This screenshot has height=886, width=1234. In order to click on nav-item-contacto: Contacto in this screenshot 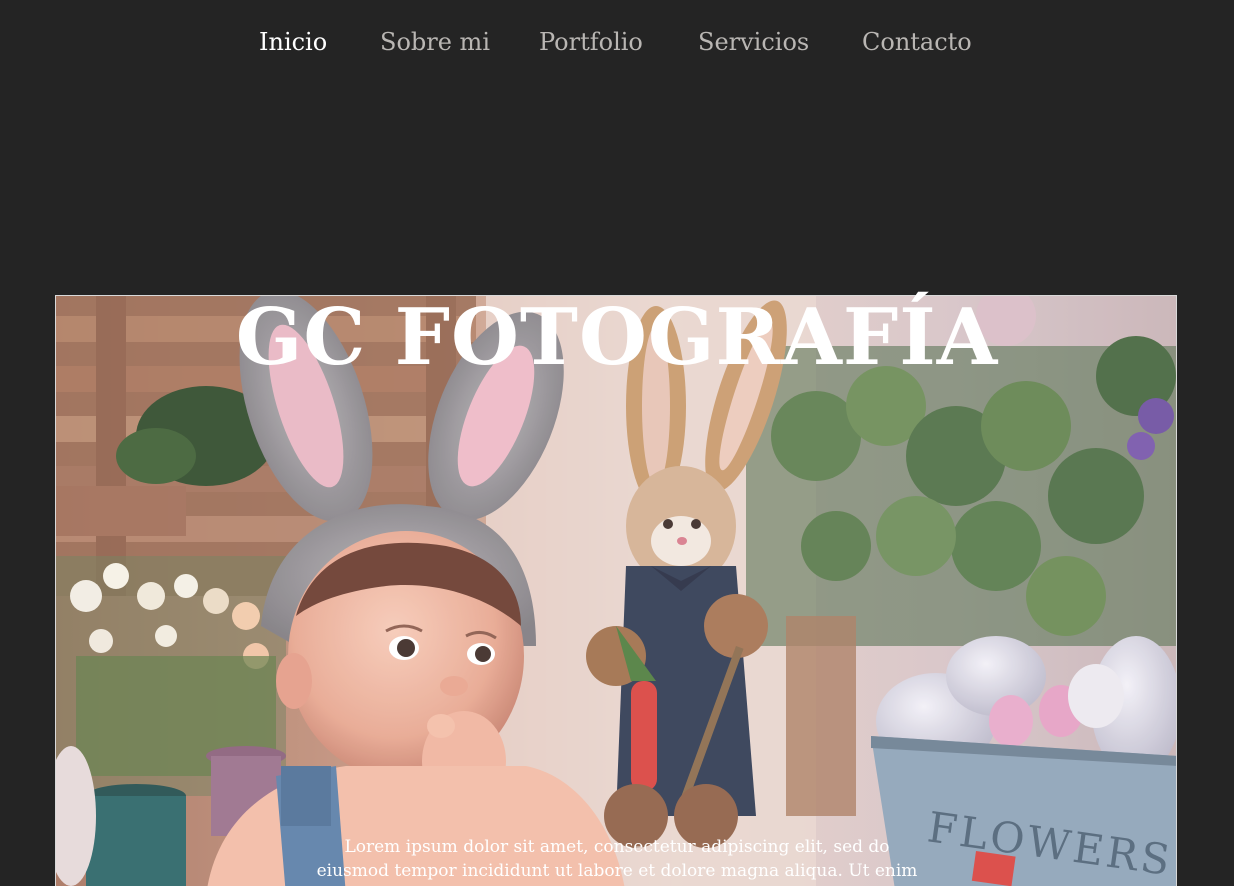, I will do `click(917, 42)`.